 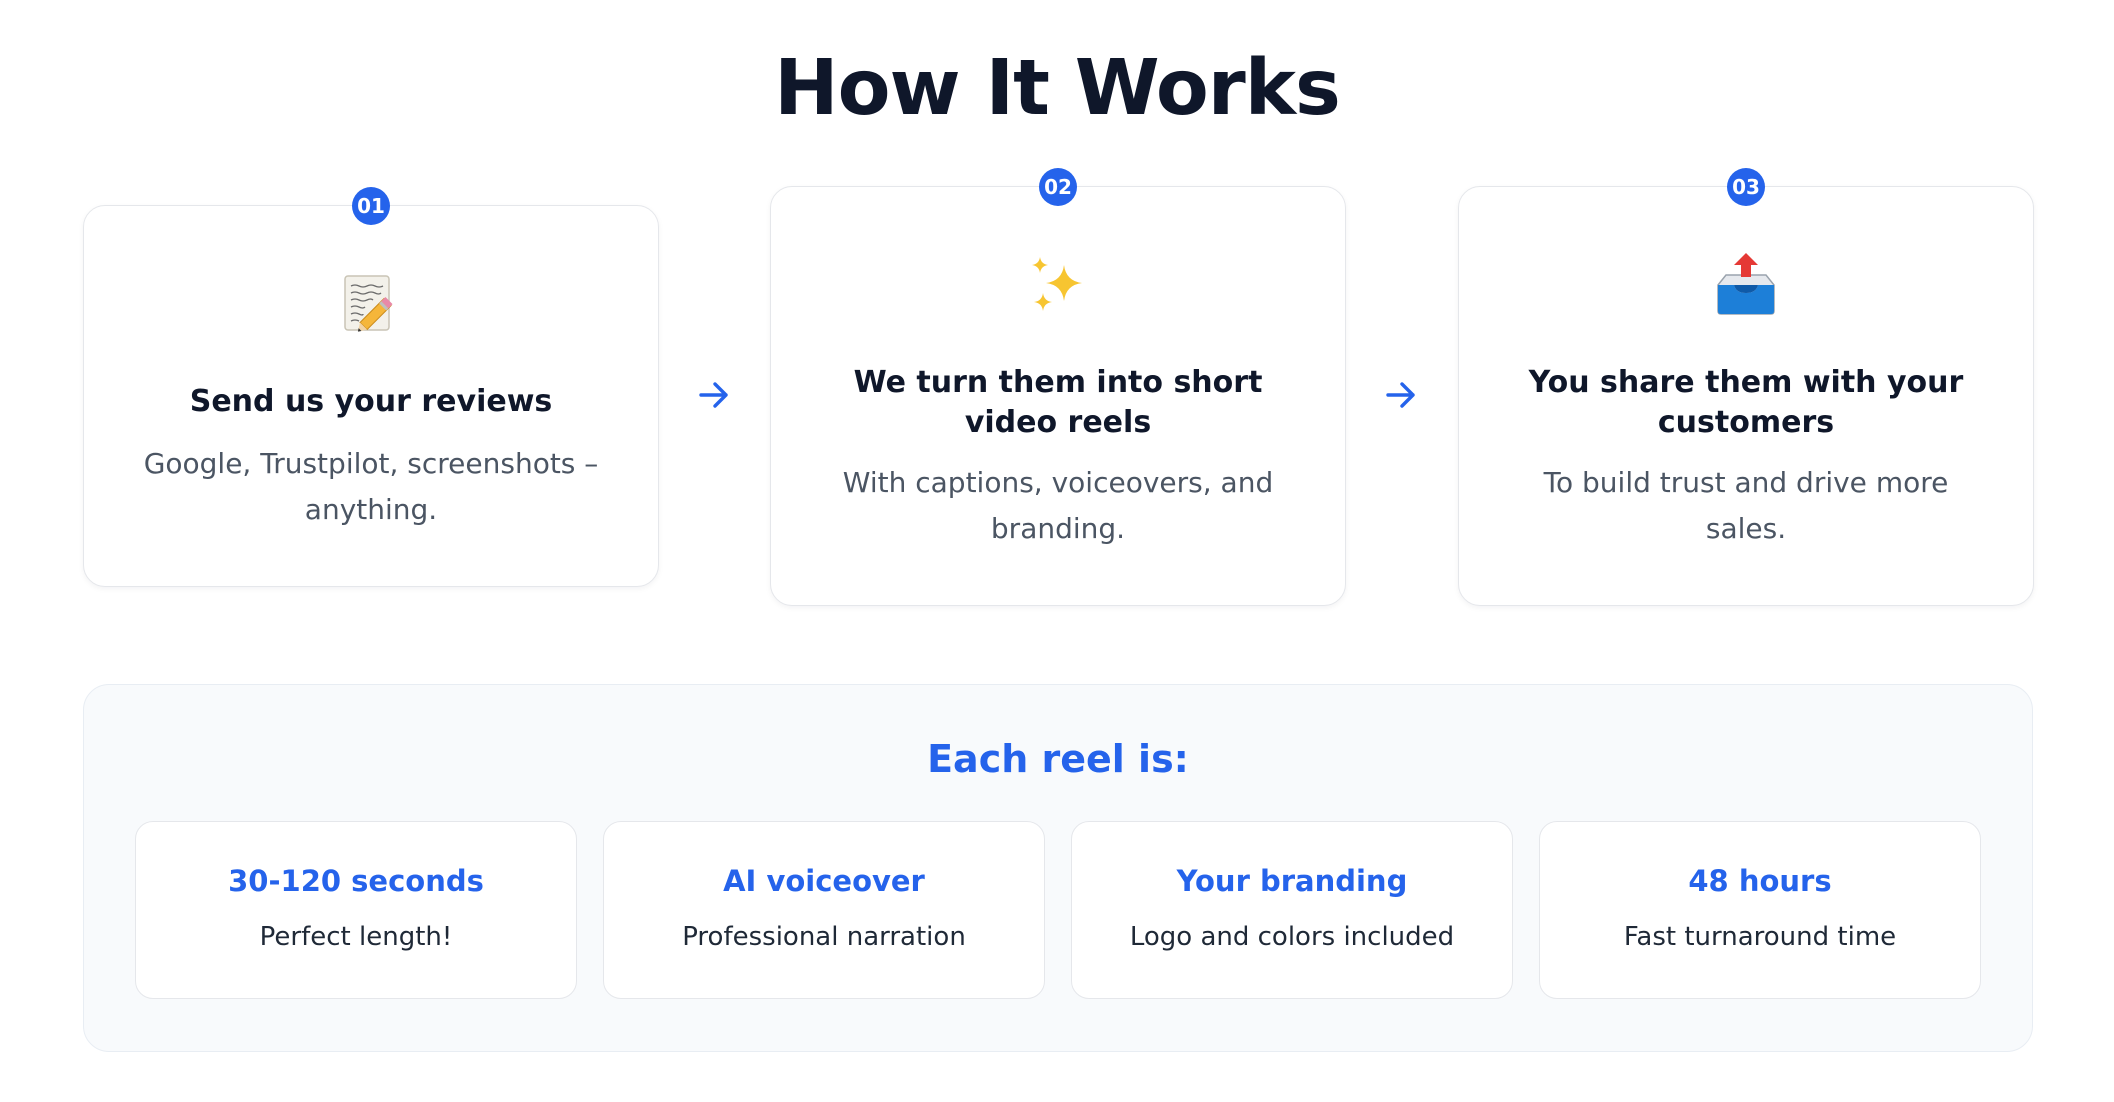 What do you see at coordinates (824, 937) in the screenshot?
I see `feature-description: Professional narration` at bounding box center [824, 937].